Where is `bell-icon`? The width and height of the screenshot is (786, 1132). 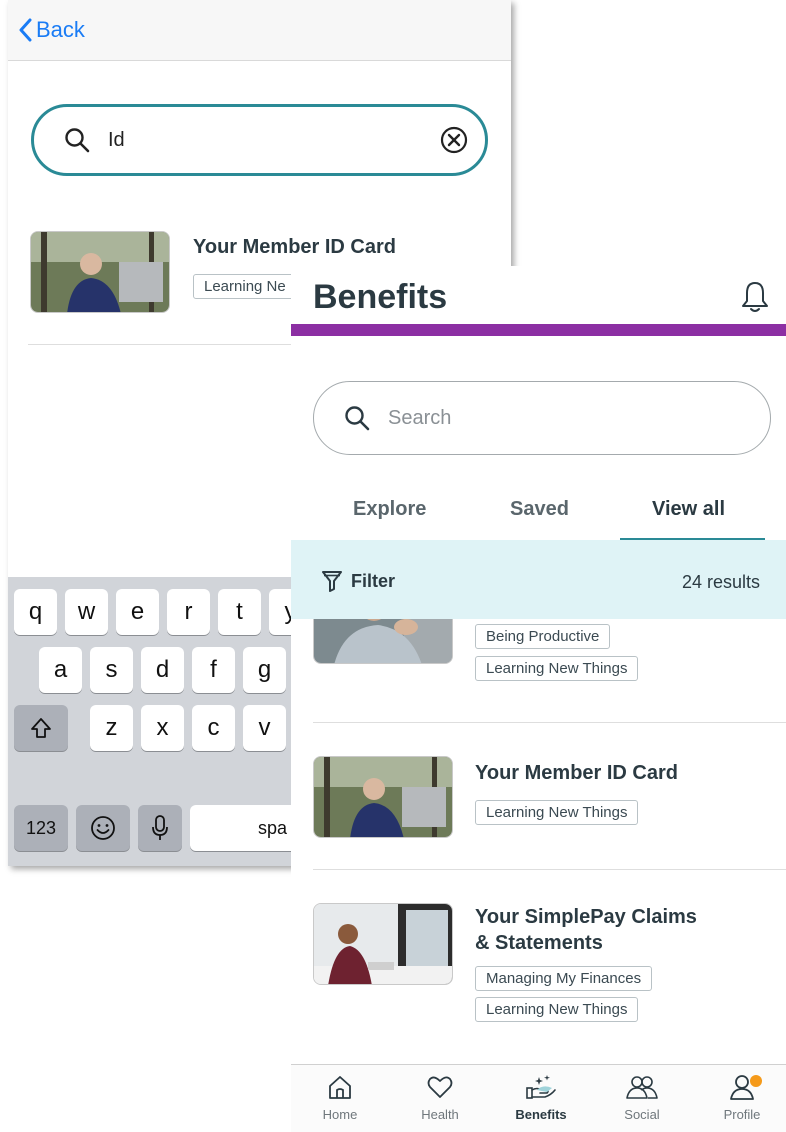 bell-icon is located at coordinates (755, 297).